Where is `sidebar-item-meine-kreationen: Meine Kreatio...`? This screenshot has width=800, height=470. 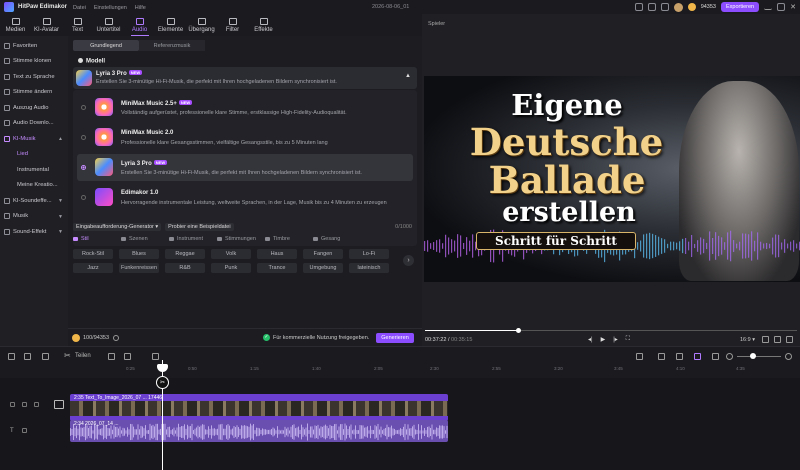
sidebar-item-meine-kreationen: Meine Kreatio... is located at coordinates (34, 186).